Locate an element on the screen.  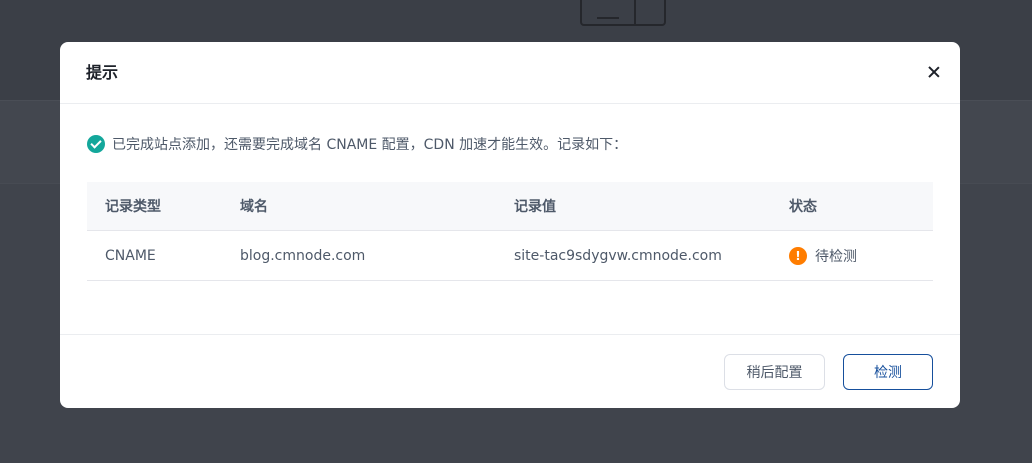
check-button: 检测 is located at coordinates (888, 372).